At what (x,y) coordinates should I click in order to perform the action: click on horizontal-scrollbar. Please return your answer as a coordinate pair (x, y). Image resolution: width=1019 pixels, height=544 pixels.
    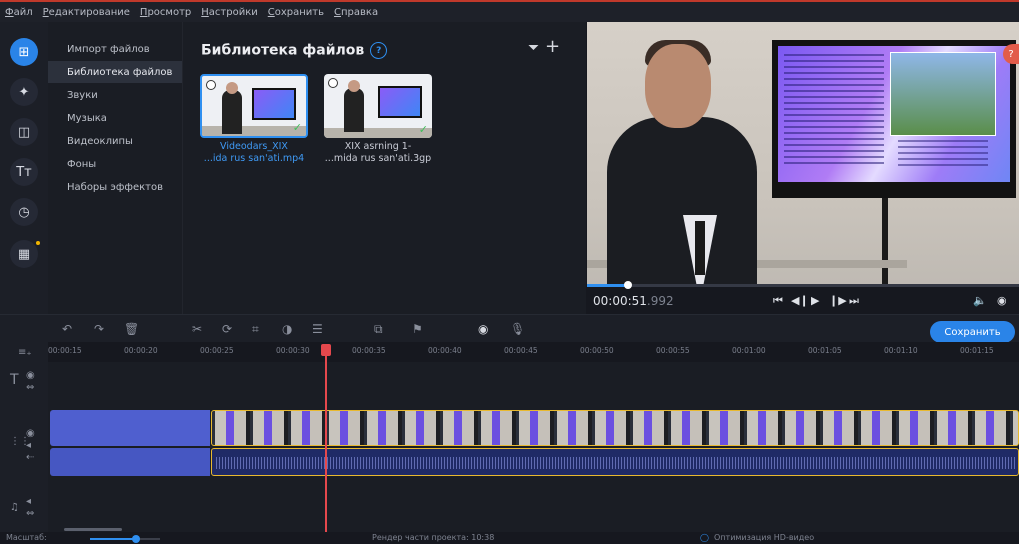
    Looking at the image, I should click on (93, 529).